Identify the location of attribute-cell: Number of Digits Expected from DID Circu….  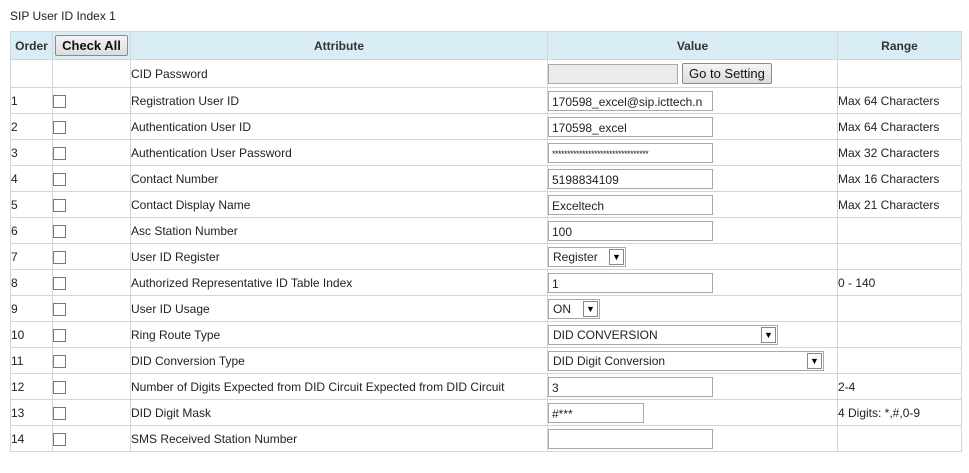
(339, 386).